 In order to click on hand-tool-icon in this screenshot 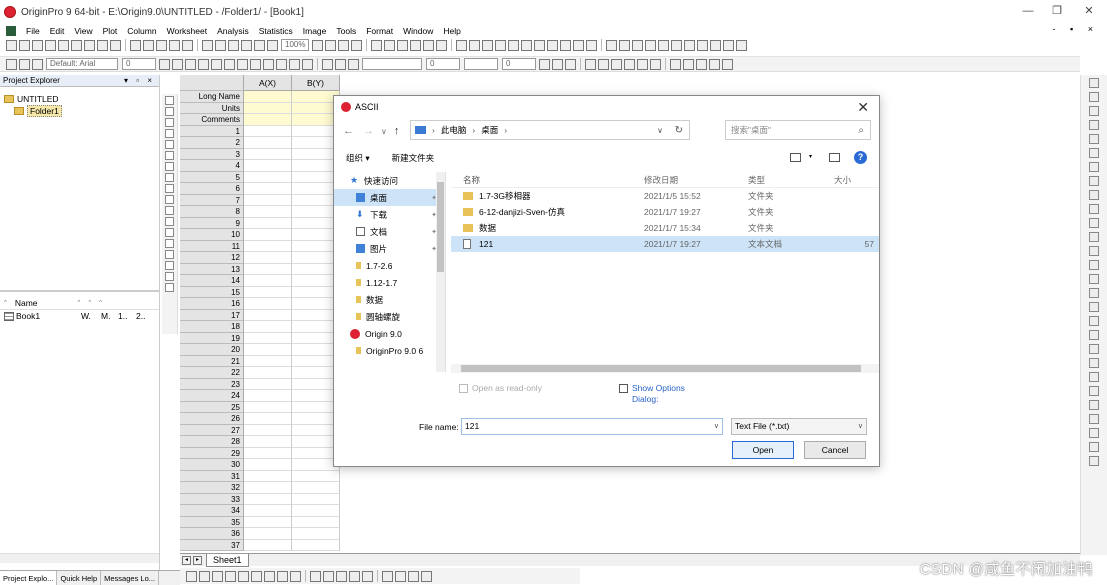, I will do `click(169, 243)`.